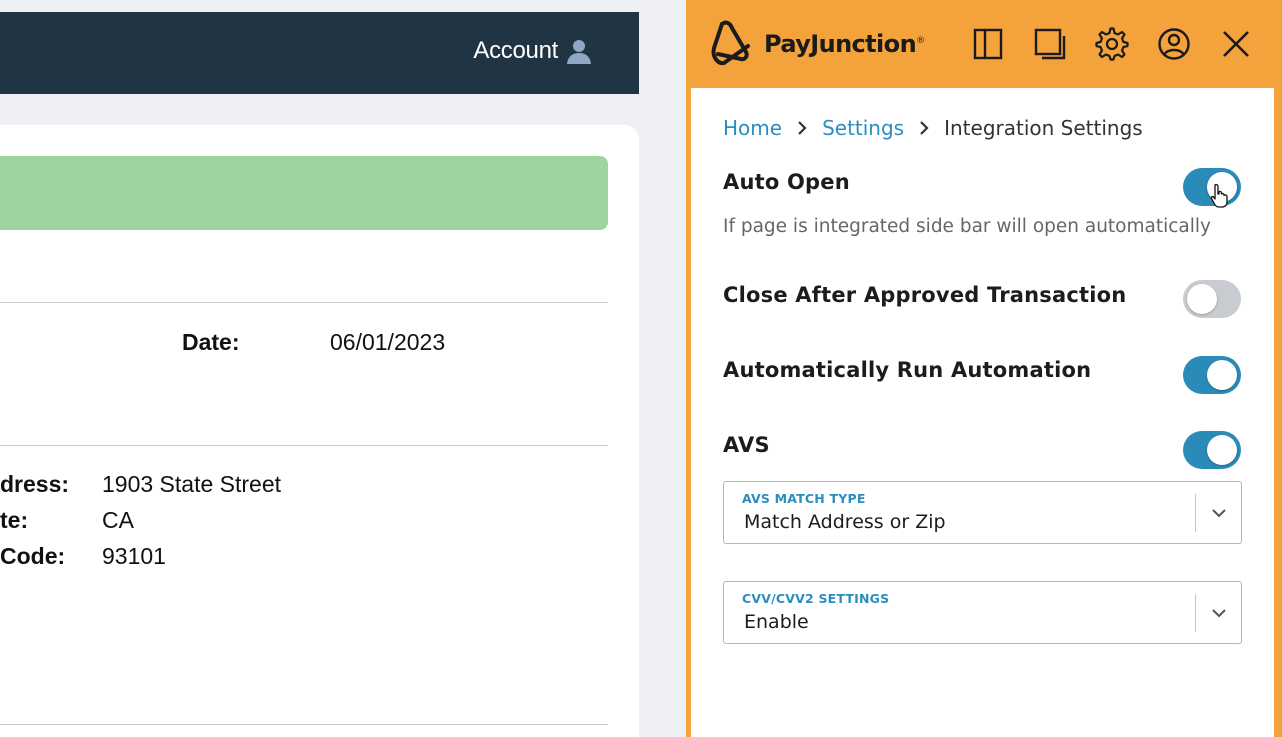 This screenshot has height=737, width=1282. I want to click on state-value: CA, so click(118, 520).